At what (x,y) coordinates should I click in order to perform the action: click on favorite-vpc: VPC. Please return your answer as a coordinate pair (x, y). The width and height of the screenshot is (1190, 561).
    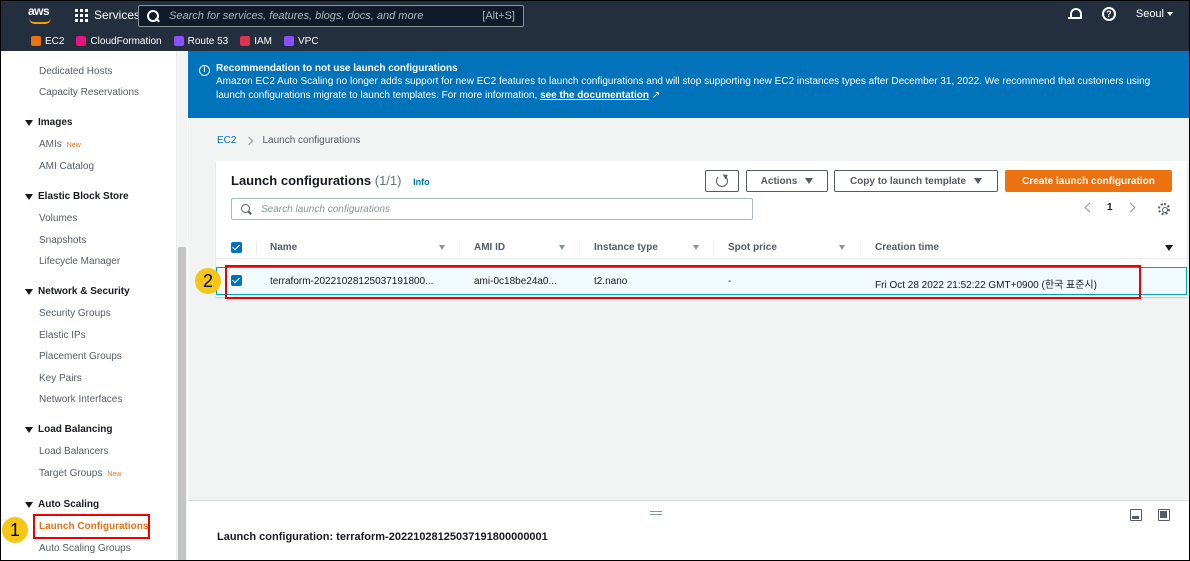
    Looking at the image, I should click on (301, 41).